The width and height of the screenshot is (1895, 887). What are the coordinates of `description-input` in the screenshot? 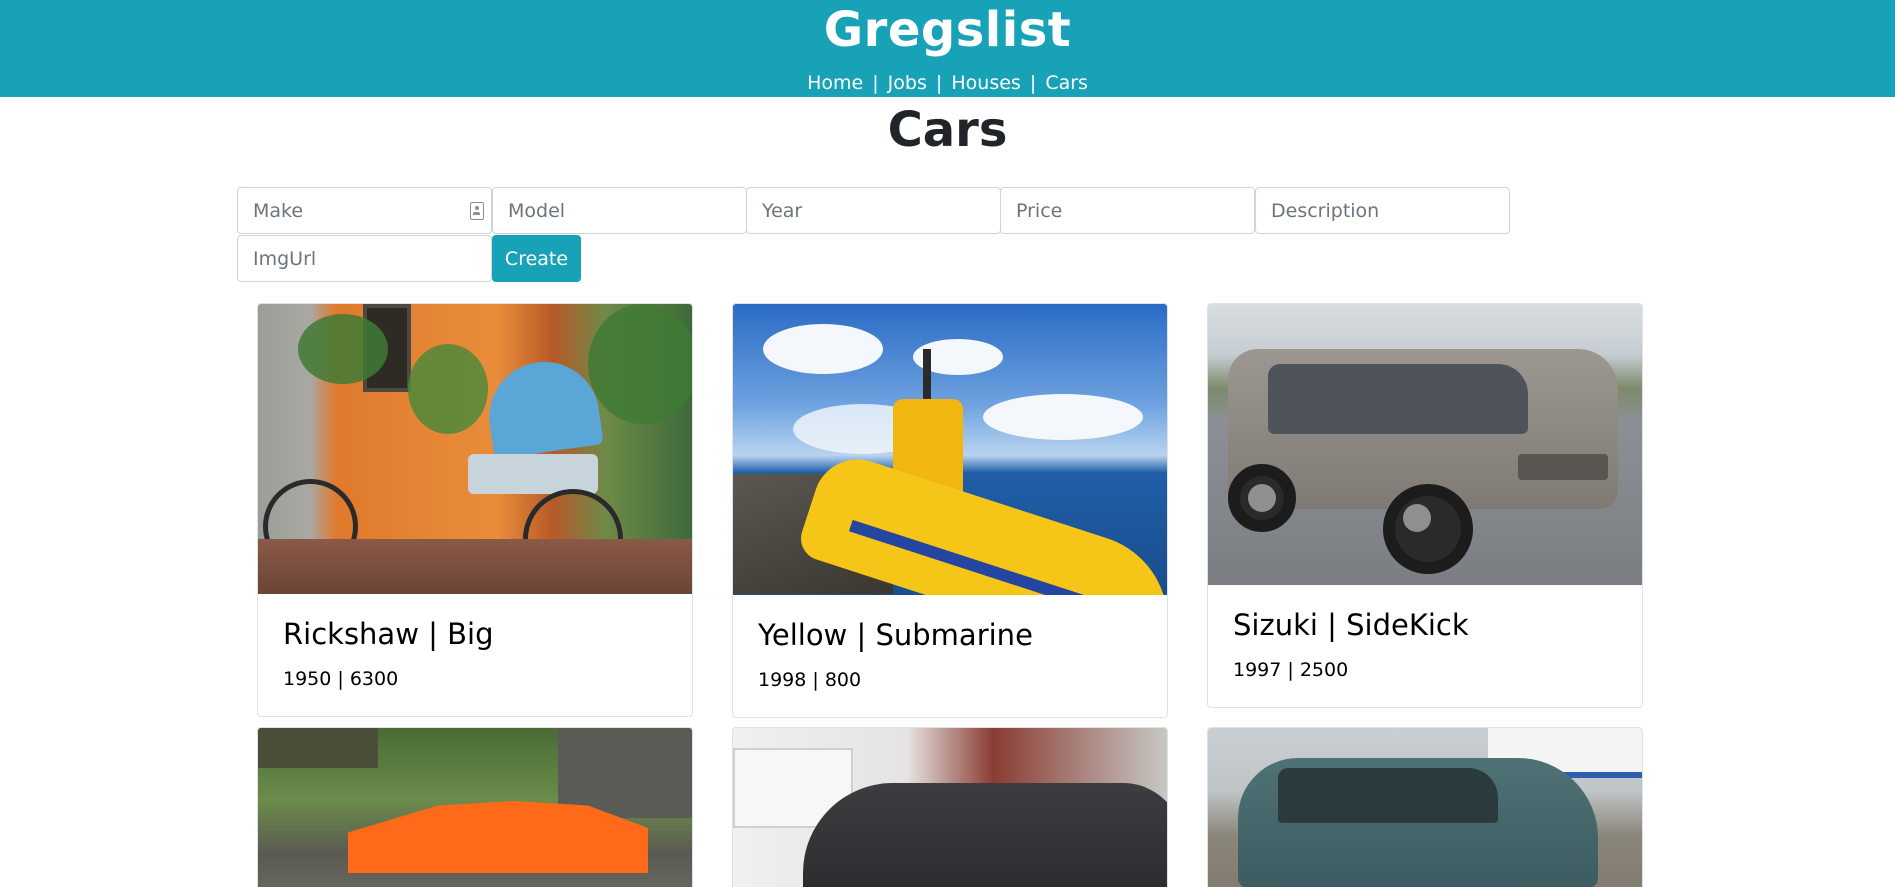 It's located at (1382, 210).